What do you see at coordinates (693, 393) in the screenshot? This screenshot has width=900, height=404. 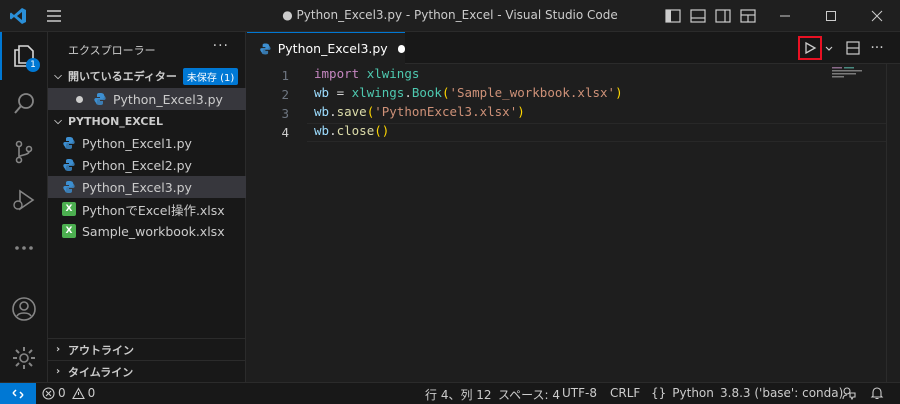 I see `language-label: Python` at bounding box center [693, 393].